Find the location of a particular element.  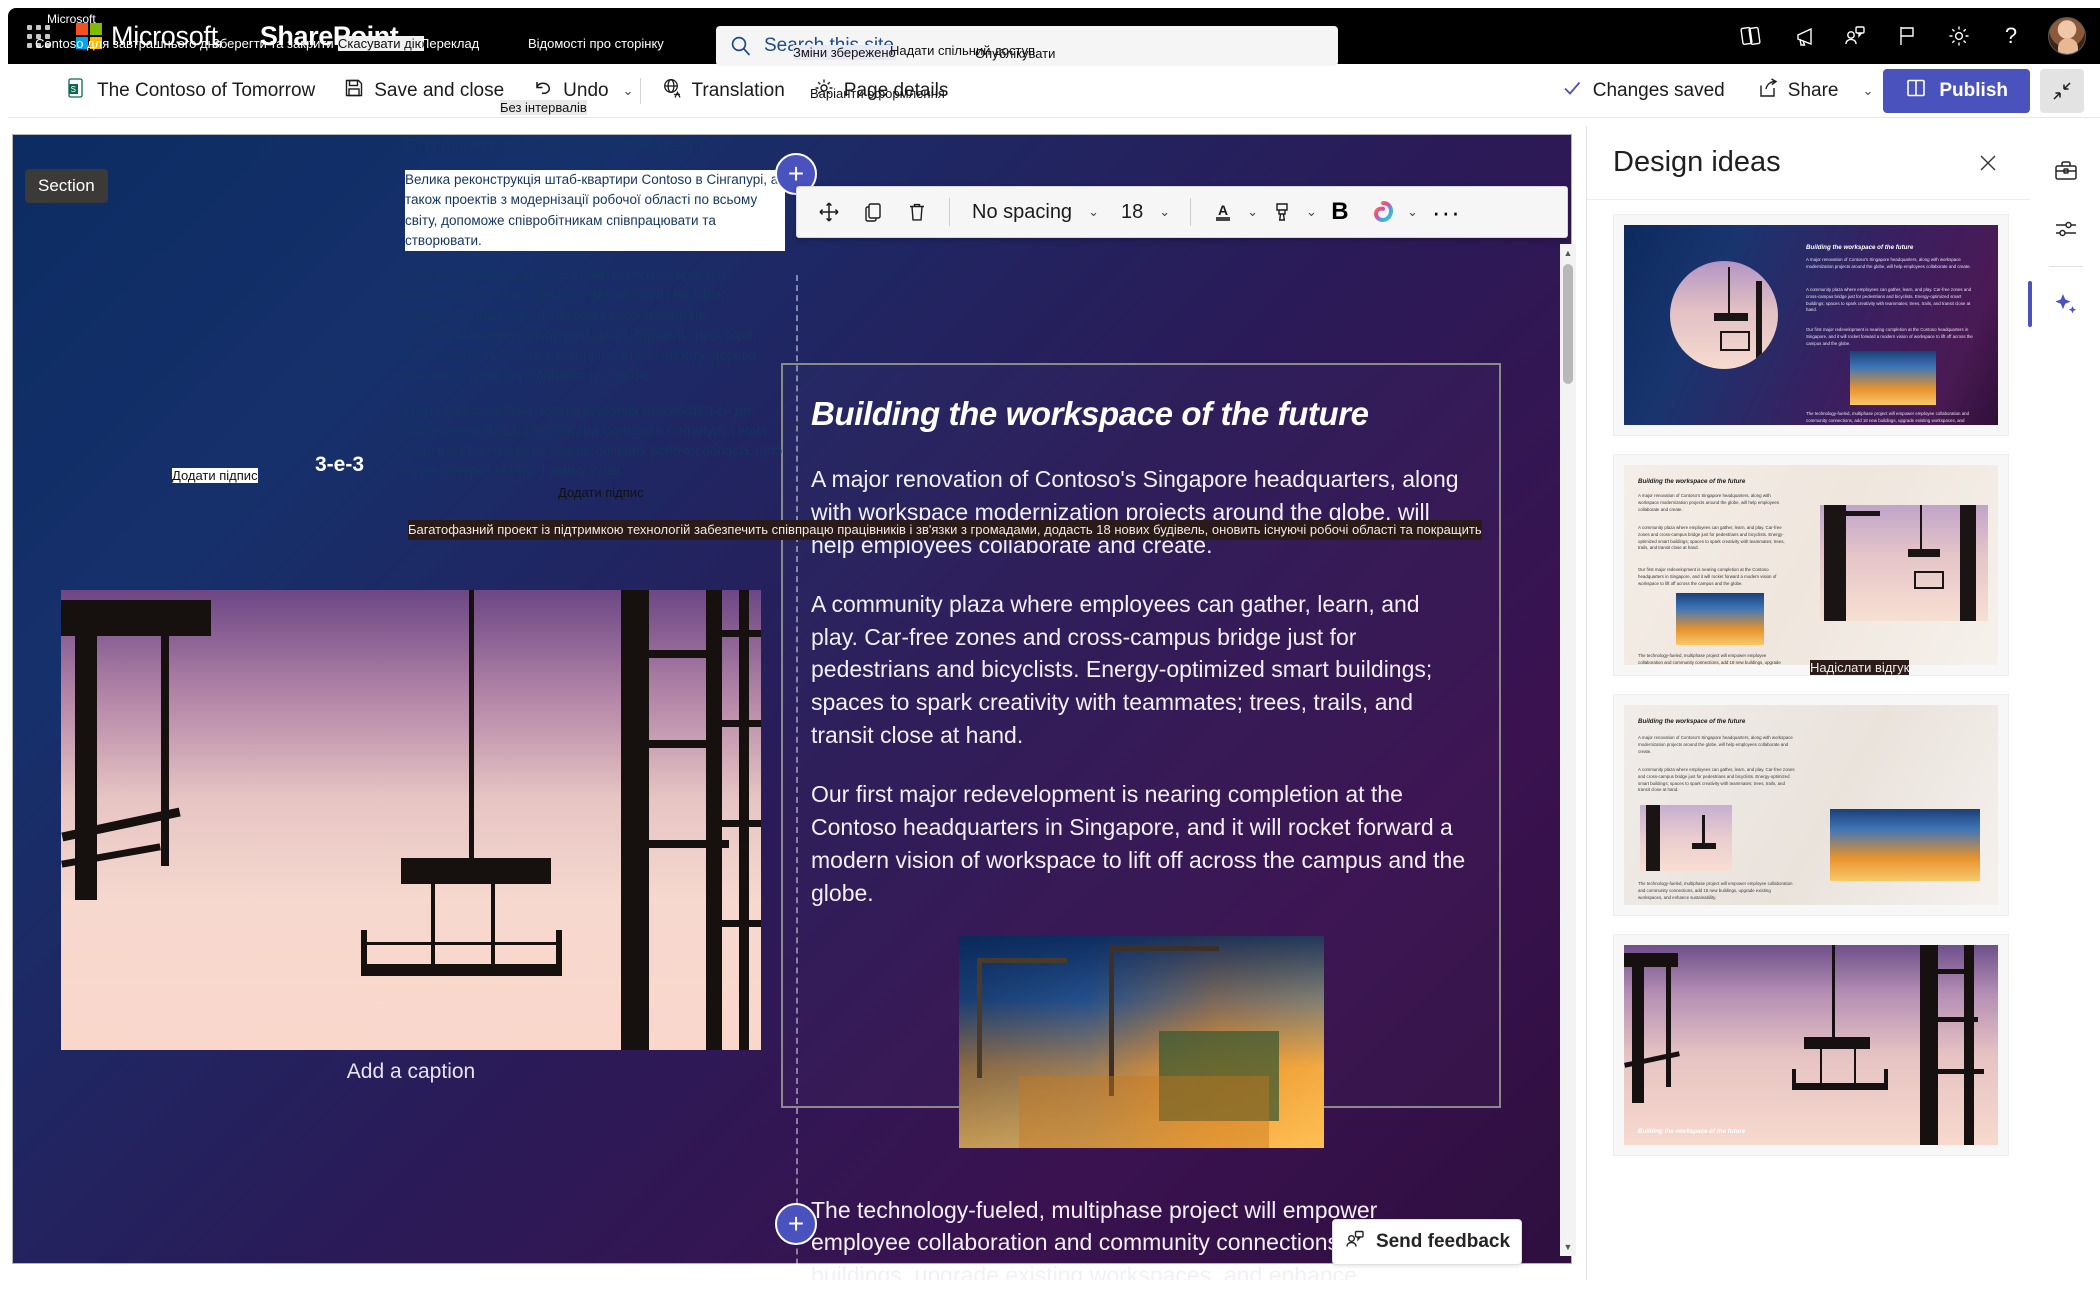

right-icon-rail is located at coordinates (2063, 703).